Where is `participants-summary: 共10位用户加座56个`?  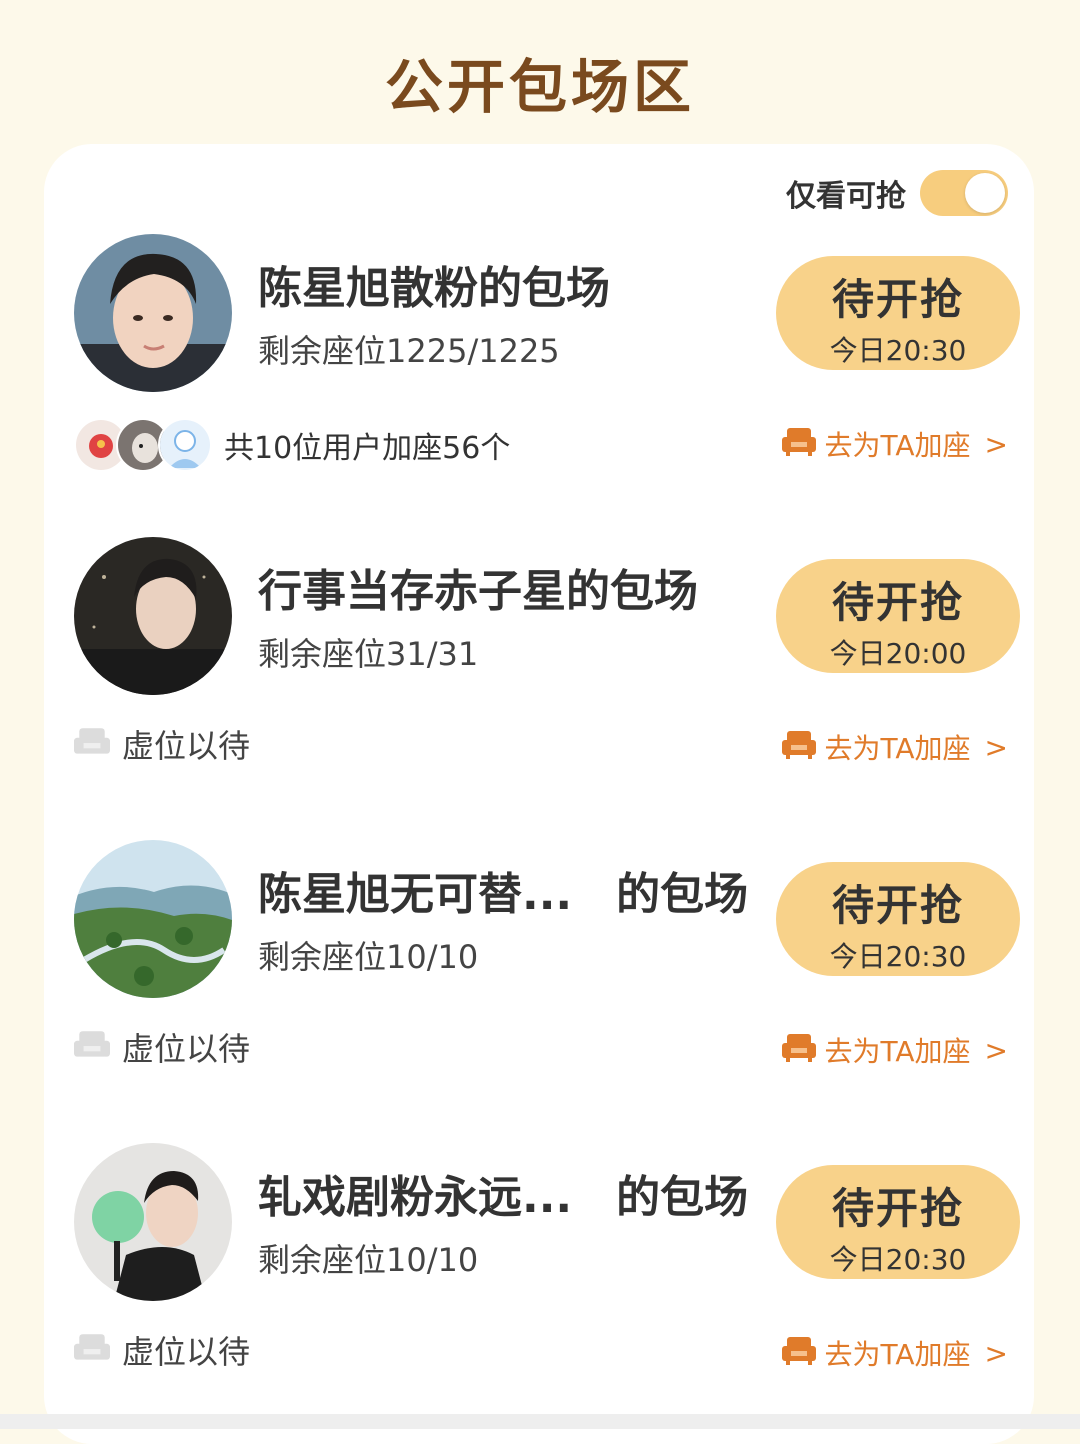 participants-summary: 共10位用户加座56个 is located at coordinates (367, 448).